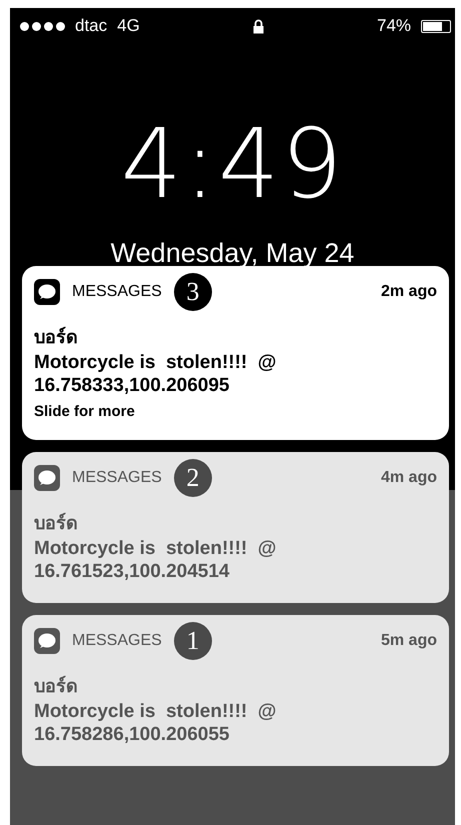  What do you see at coordinates (128, 26) in the screenshot?
I see `network-type: 4G` at bounding box center [128, 26].